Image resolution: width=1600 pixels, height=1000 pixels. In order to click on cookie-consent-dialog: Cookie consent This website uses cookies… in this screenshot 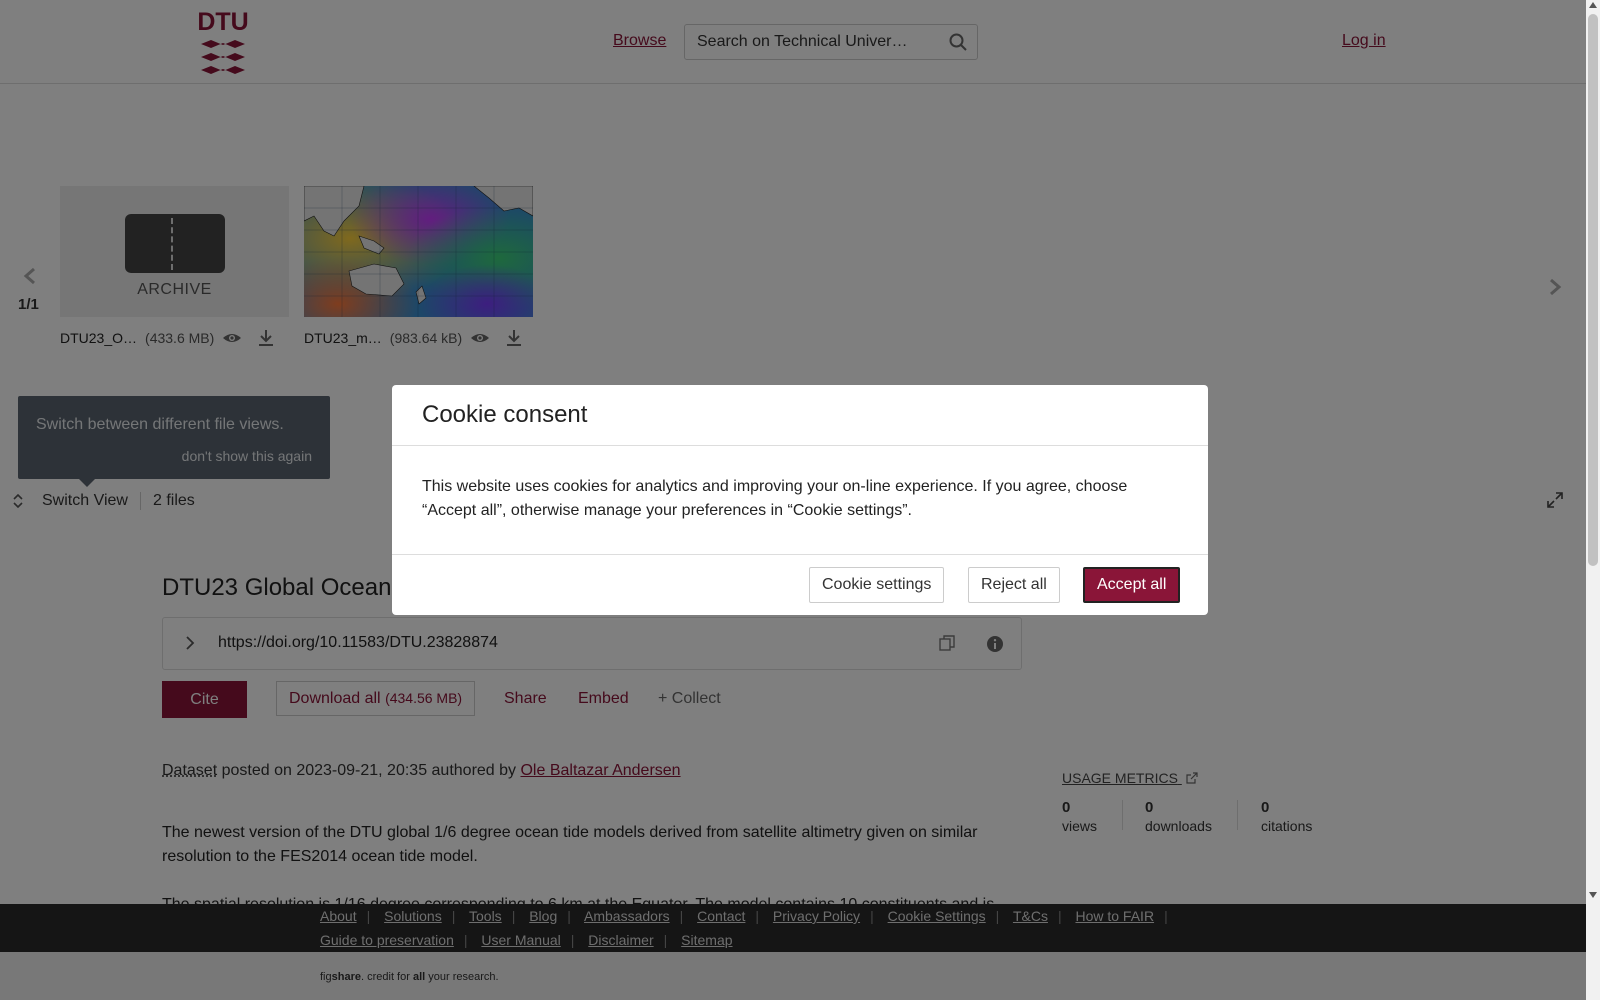, I will do `click(800, 500)`.